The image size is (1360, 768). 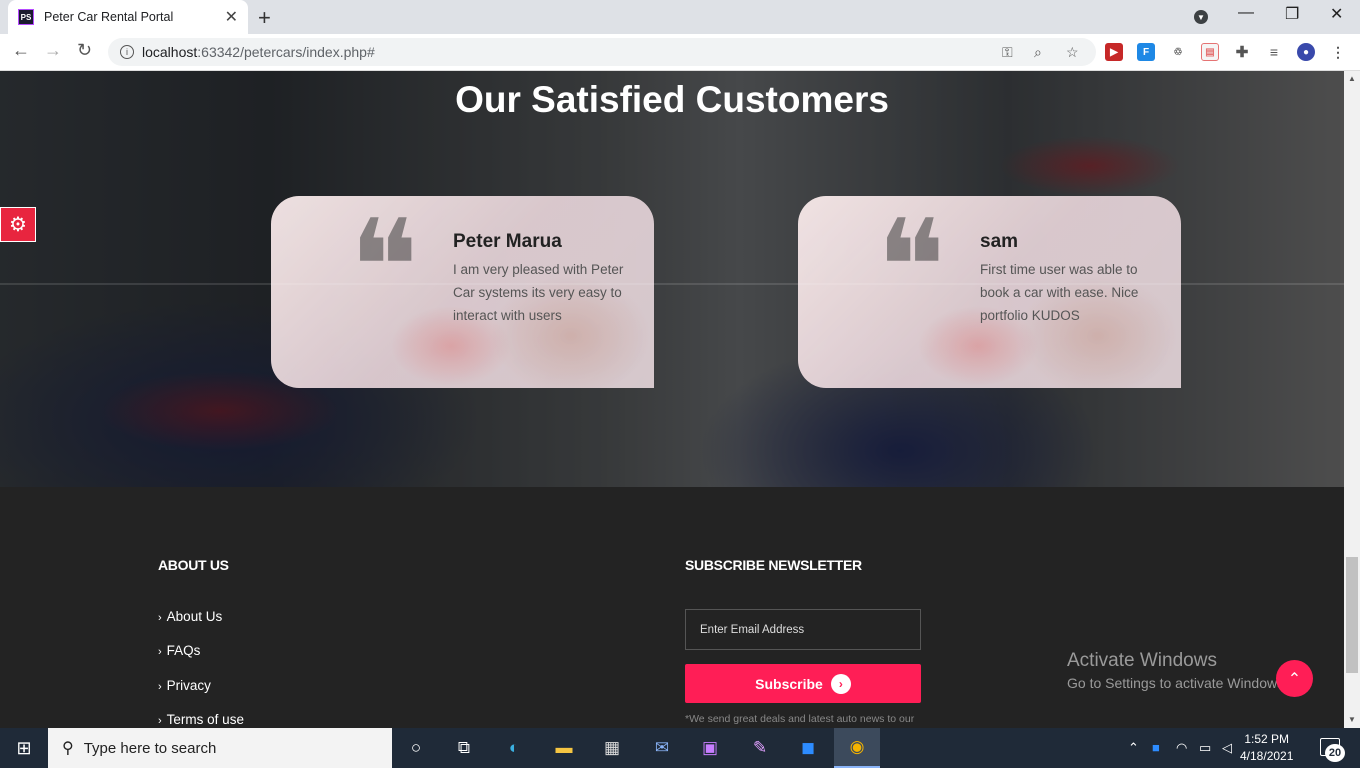 What do you see at coordinates (773, 565) in the screenshot?
I see `newsletter-heading: SUBSCRIBE NEWSLETTER` at bounding box center [773, 565].